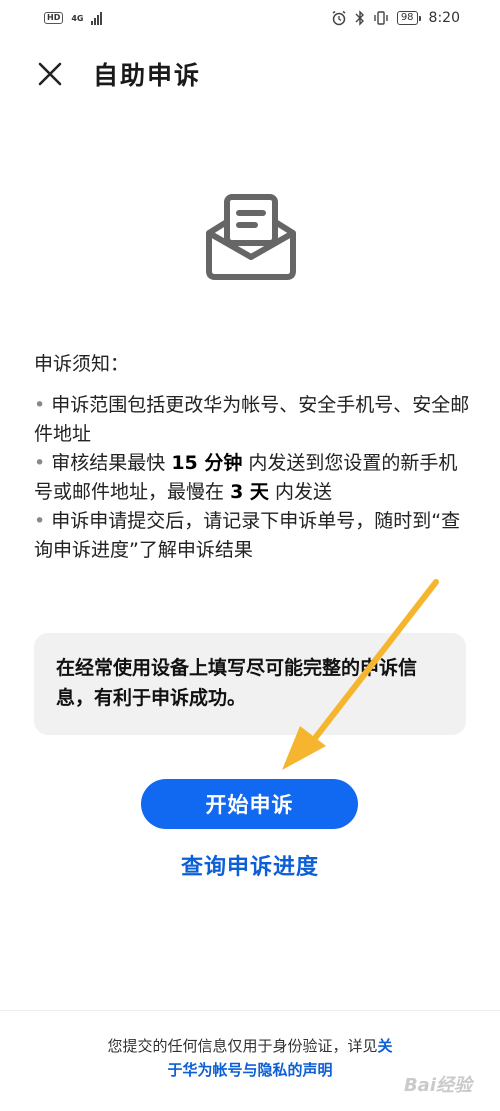  What do you see at coordinates (242, 1046) in the screenshot?
I see `footer-text: 您提交的任何信息仅用于身份验证，详见` at bounding box center [242, 1046].